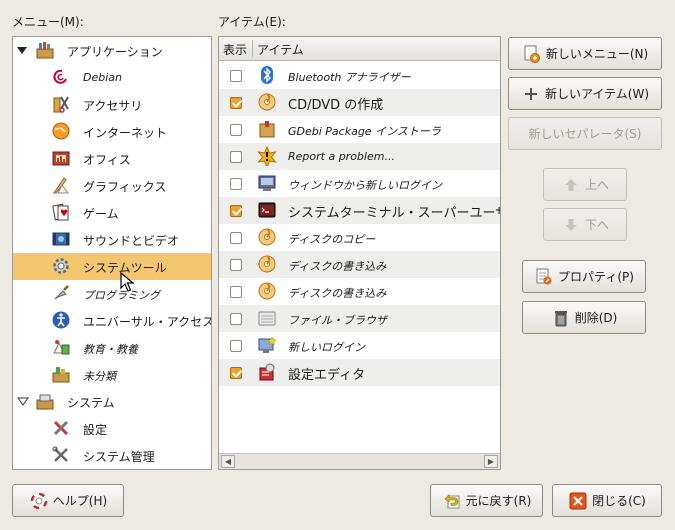 The width and height of the screenshot is (675, 530). What do you see at coordinates (61, 131) in the screenshot?
I see `internet-globe-icon` at bounding box center [61, 131].